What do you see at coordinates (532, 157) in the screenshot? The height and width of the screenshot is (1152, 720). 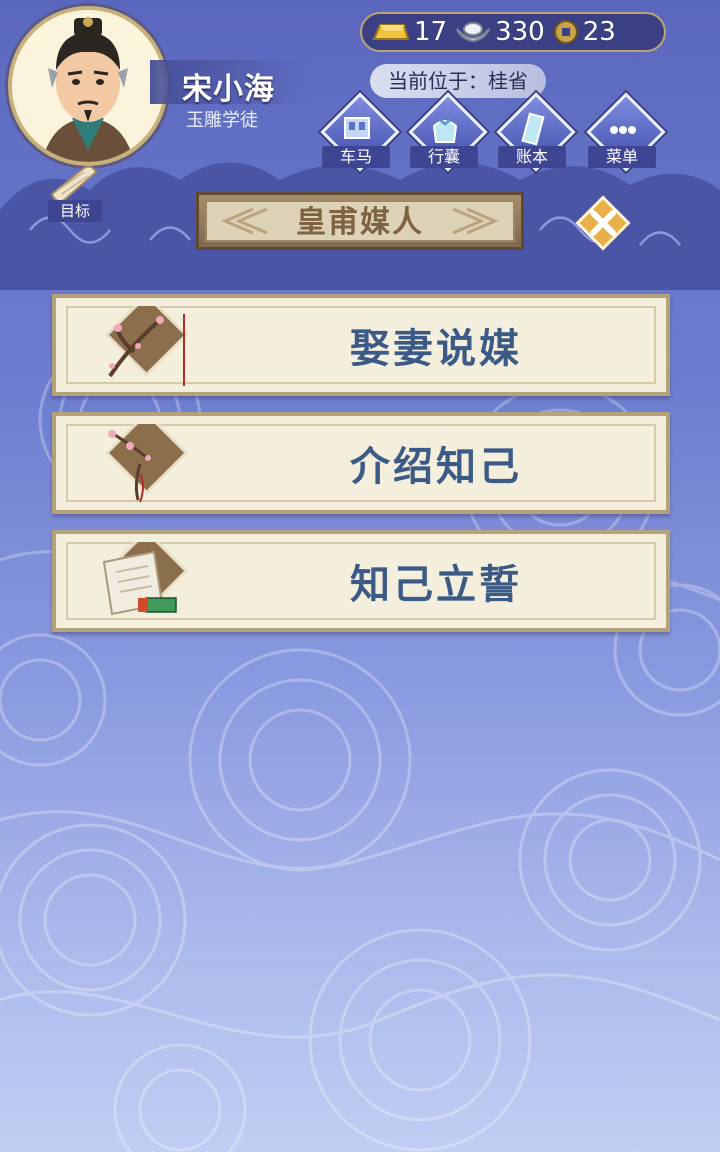 I see `nav-ledger-label: 账本` at bounding box center [532, 157].